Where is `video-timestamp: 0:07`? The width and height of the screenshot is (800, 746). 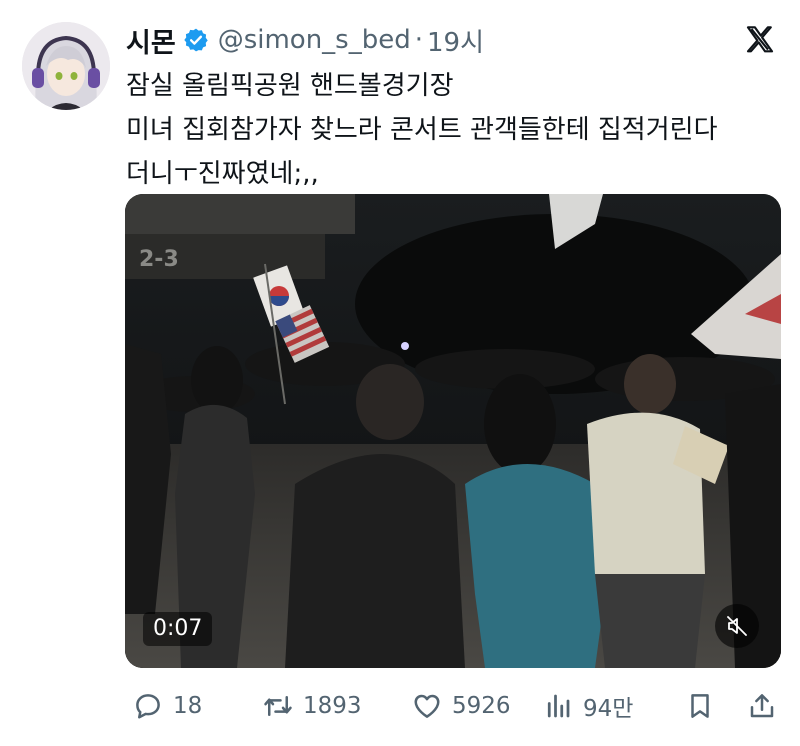 video-timestamp: 0:07 is located at coordinates (178, 629).